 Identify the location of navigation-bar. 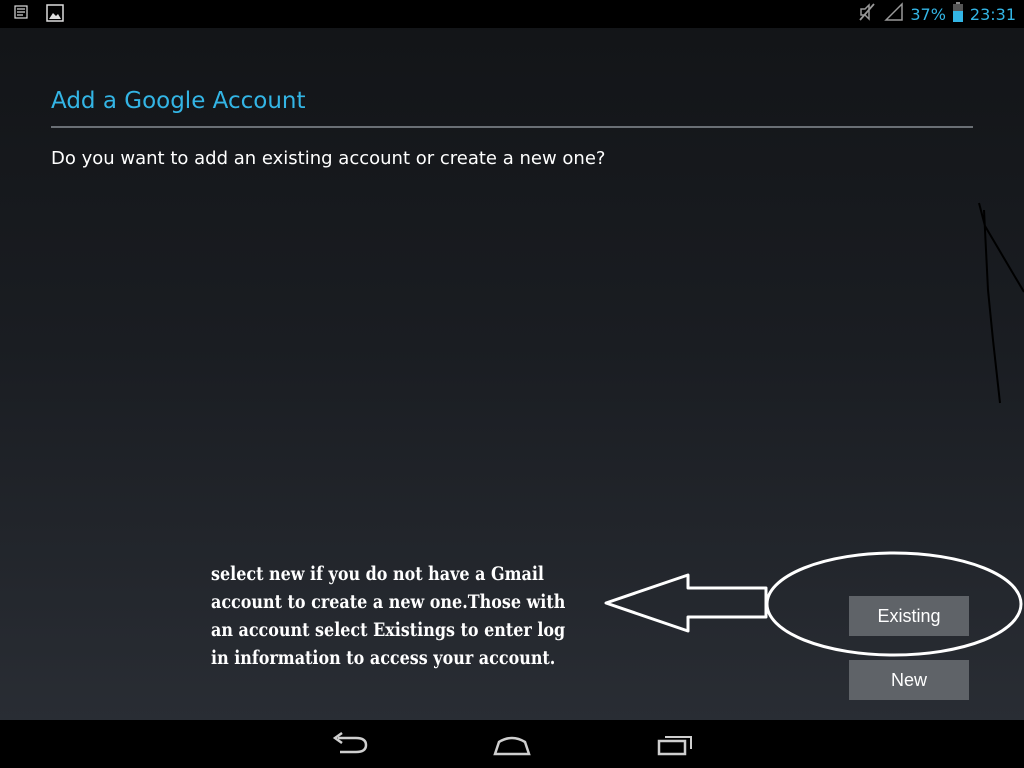
(512, 744).